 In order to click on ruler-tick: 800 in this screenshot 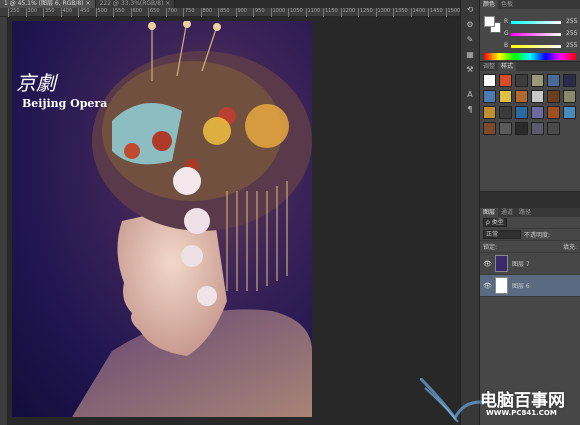, I will do `click(206, 12)`.